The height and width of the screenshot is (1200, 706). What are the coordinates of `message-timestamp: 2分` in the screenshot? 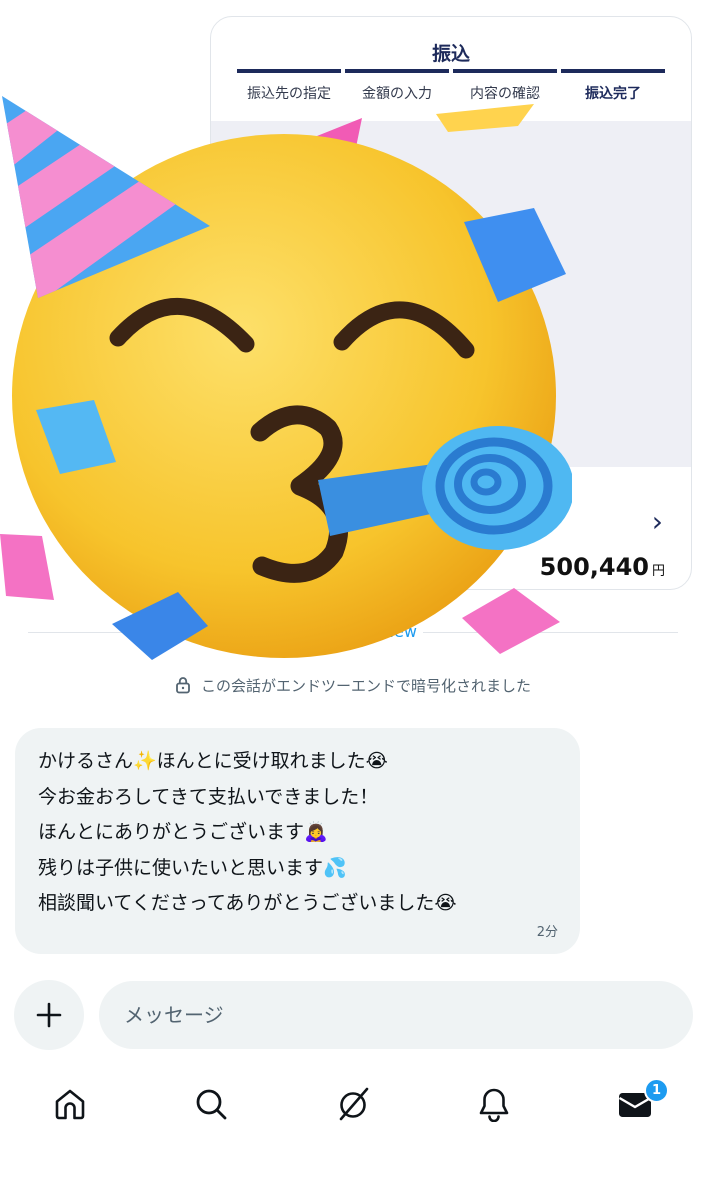 It's located at (547, 932).